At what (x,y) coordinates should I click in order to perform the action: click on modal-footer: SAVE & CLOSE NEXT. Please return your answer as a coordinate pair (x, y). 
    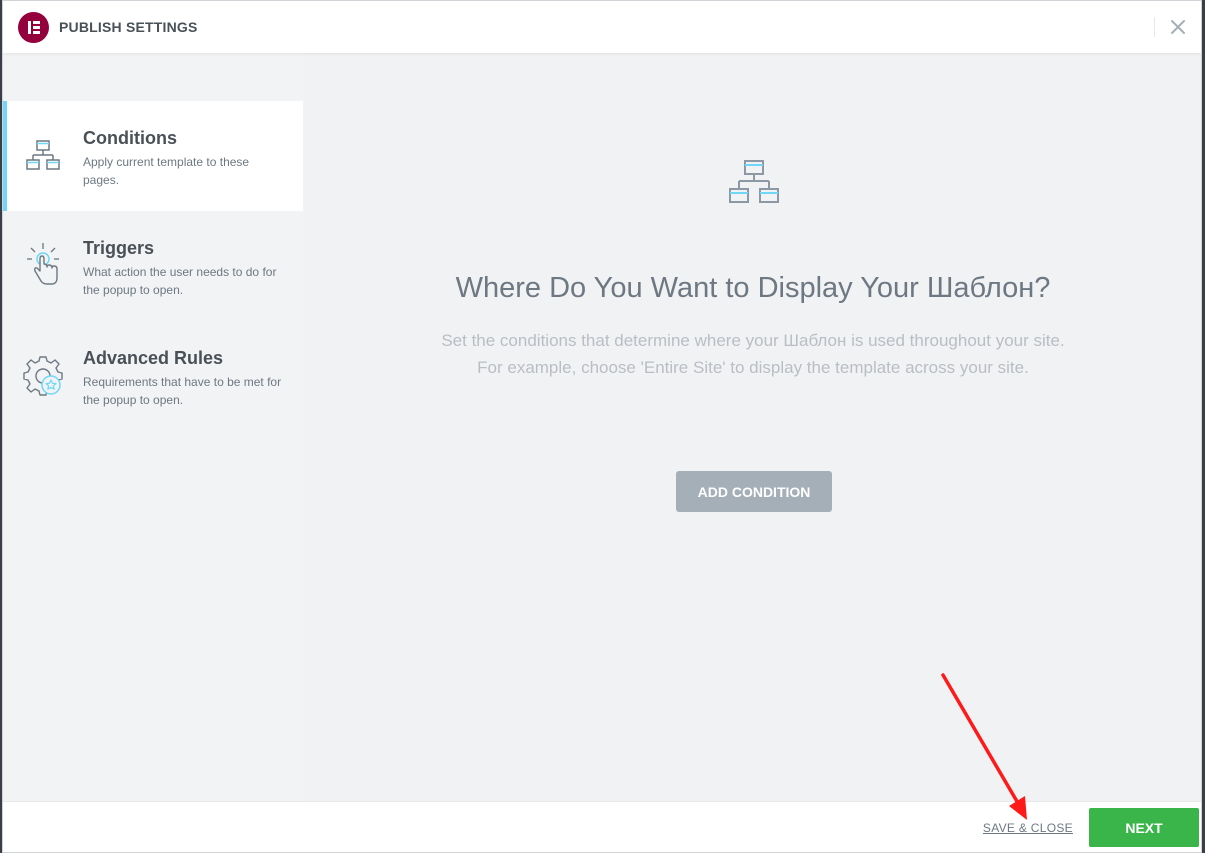
    Looking at the image, I should click on (602, 826).